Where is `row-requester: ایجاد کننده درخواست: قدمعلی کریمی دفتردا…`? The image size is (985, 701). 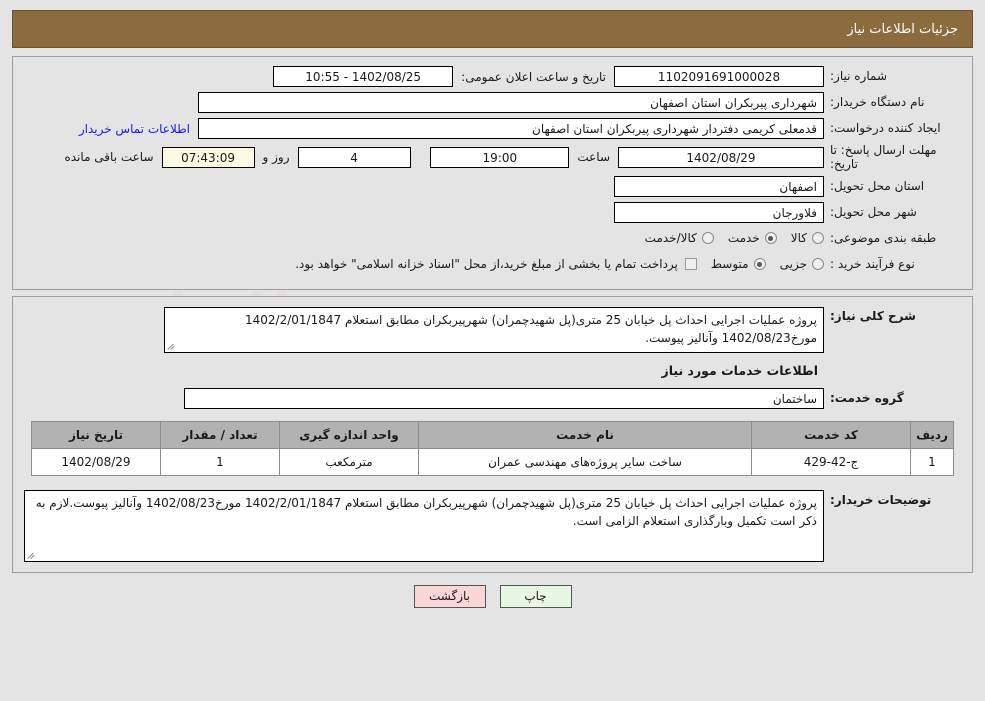 row-requester: ایجاد کننده درخواست: قدمعلی کریمی دفتردا… is located at coordinates (492, 128).